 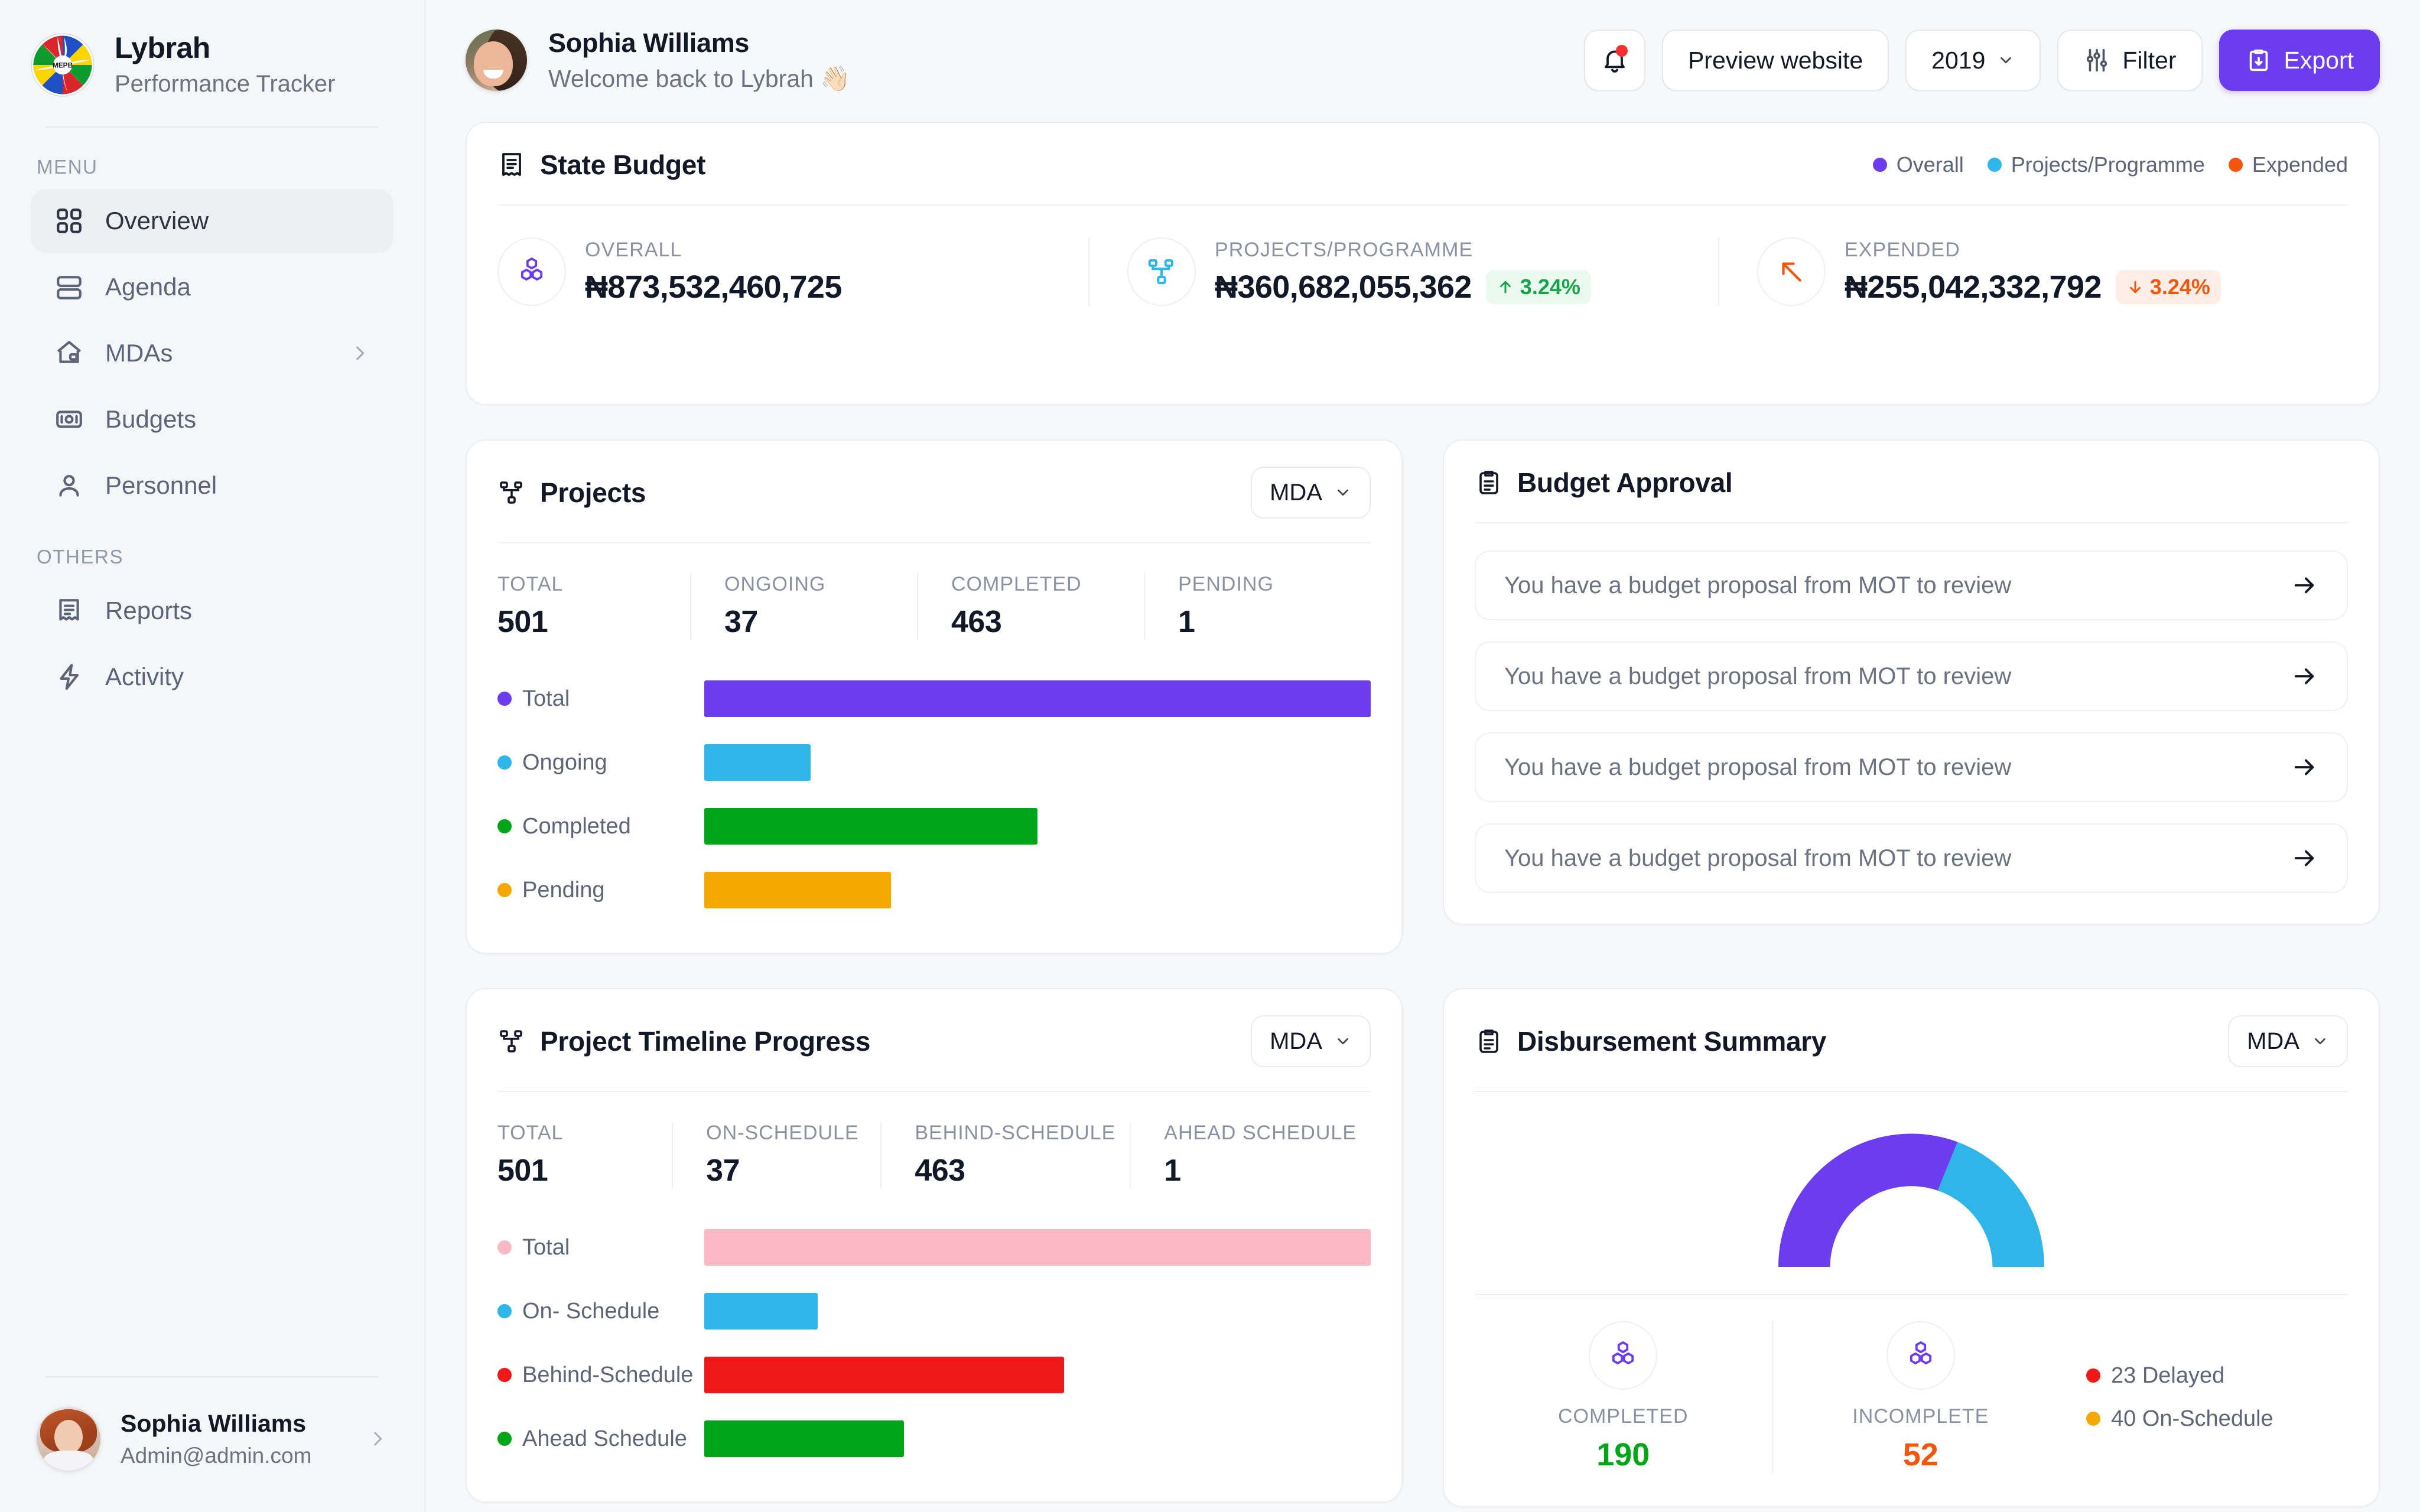 I want to click on export-button: Export, so click(x=2299, y=60).